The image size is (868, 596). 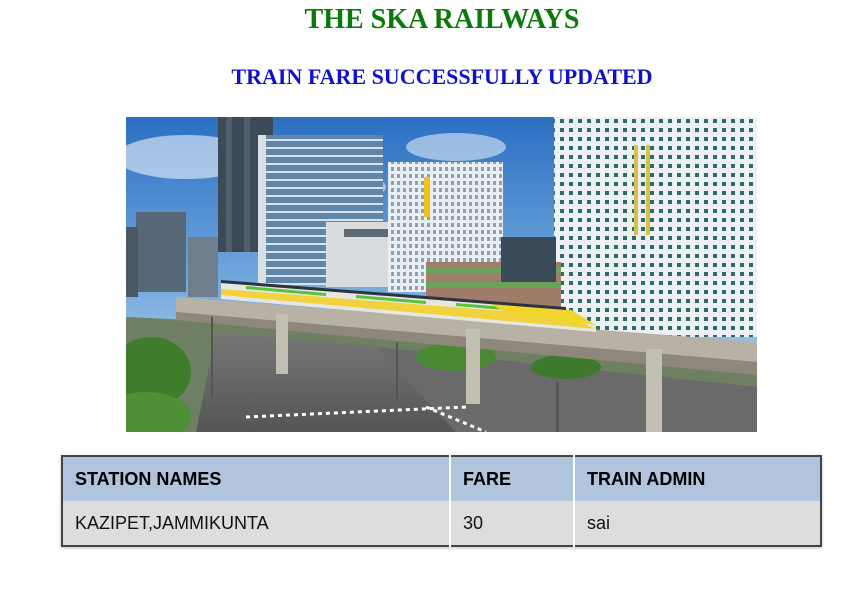 I want to click on site-title: THE SKA RAILWAYS, so click(x=442, y=19).